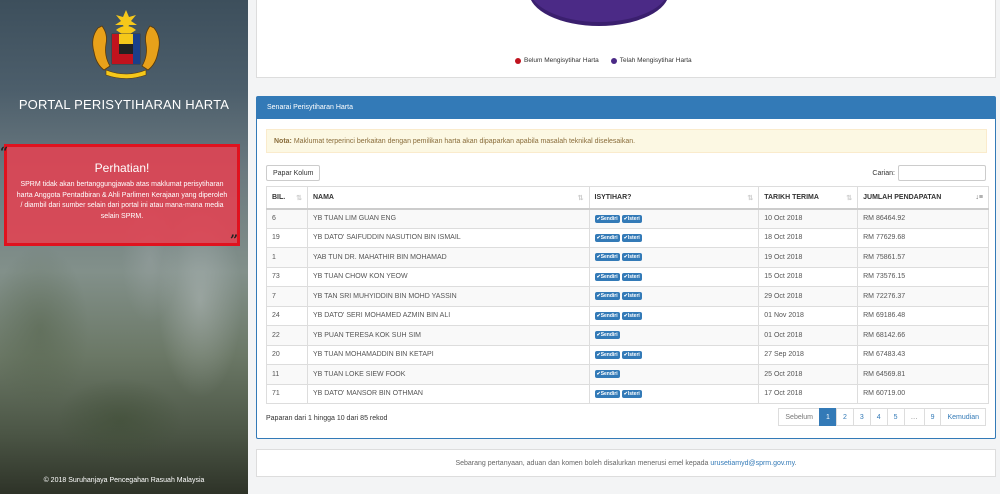  Describe the element at coordinates (808, 198) in the screenshot. I see `column-header-tarikh: TARIKH TERIMA ⇅` at that location.